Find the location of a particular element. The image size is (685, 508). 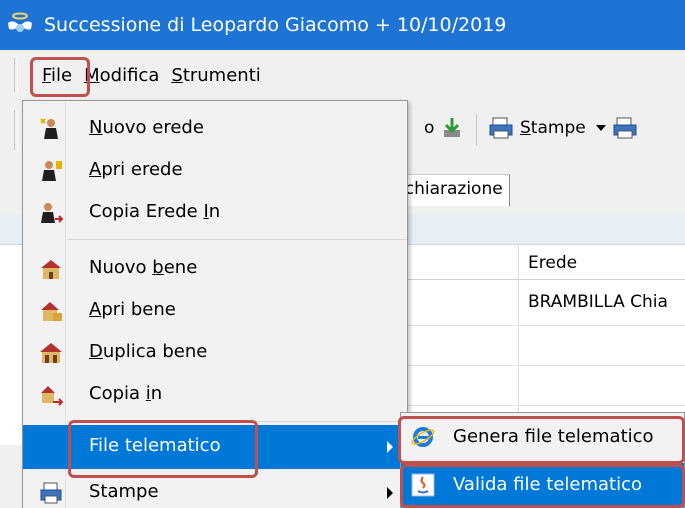

app-angel-icon is located at coordinates (20, 25).